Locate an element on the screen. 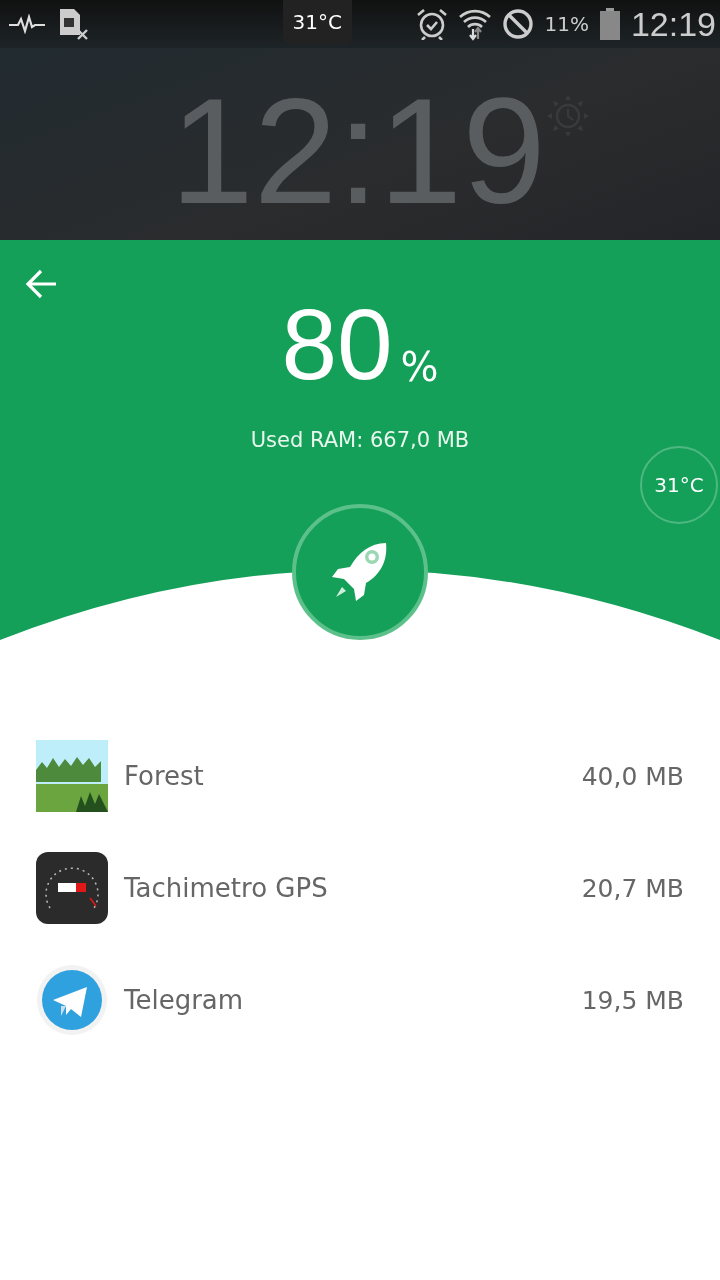  app-name: Telegram is located at coordinates (184, 1000).